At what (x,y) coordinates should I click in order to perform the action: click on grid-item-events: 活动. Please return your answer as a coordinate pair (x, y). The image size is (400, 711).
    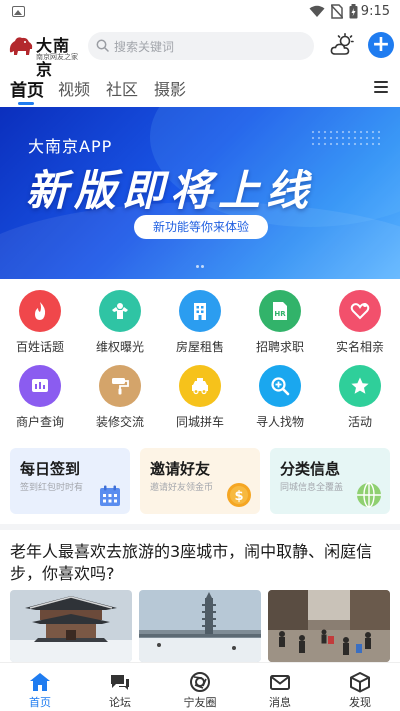
    Looking at the image, I should click on (360, 400).